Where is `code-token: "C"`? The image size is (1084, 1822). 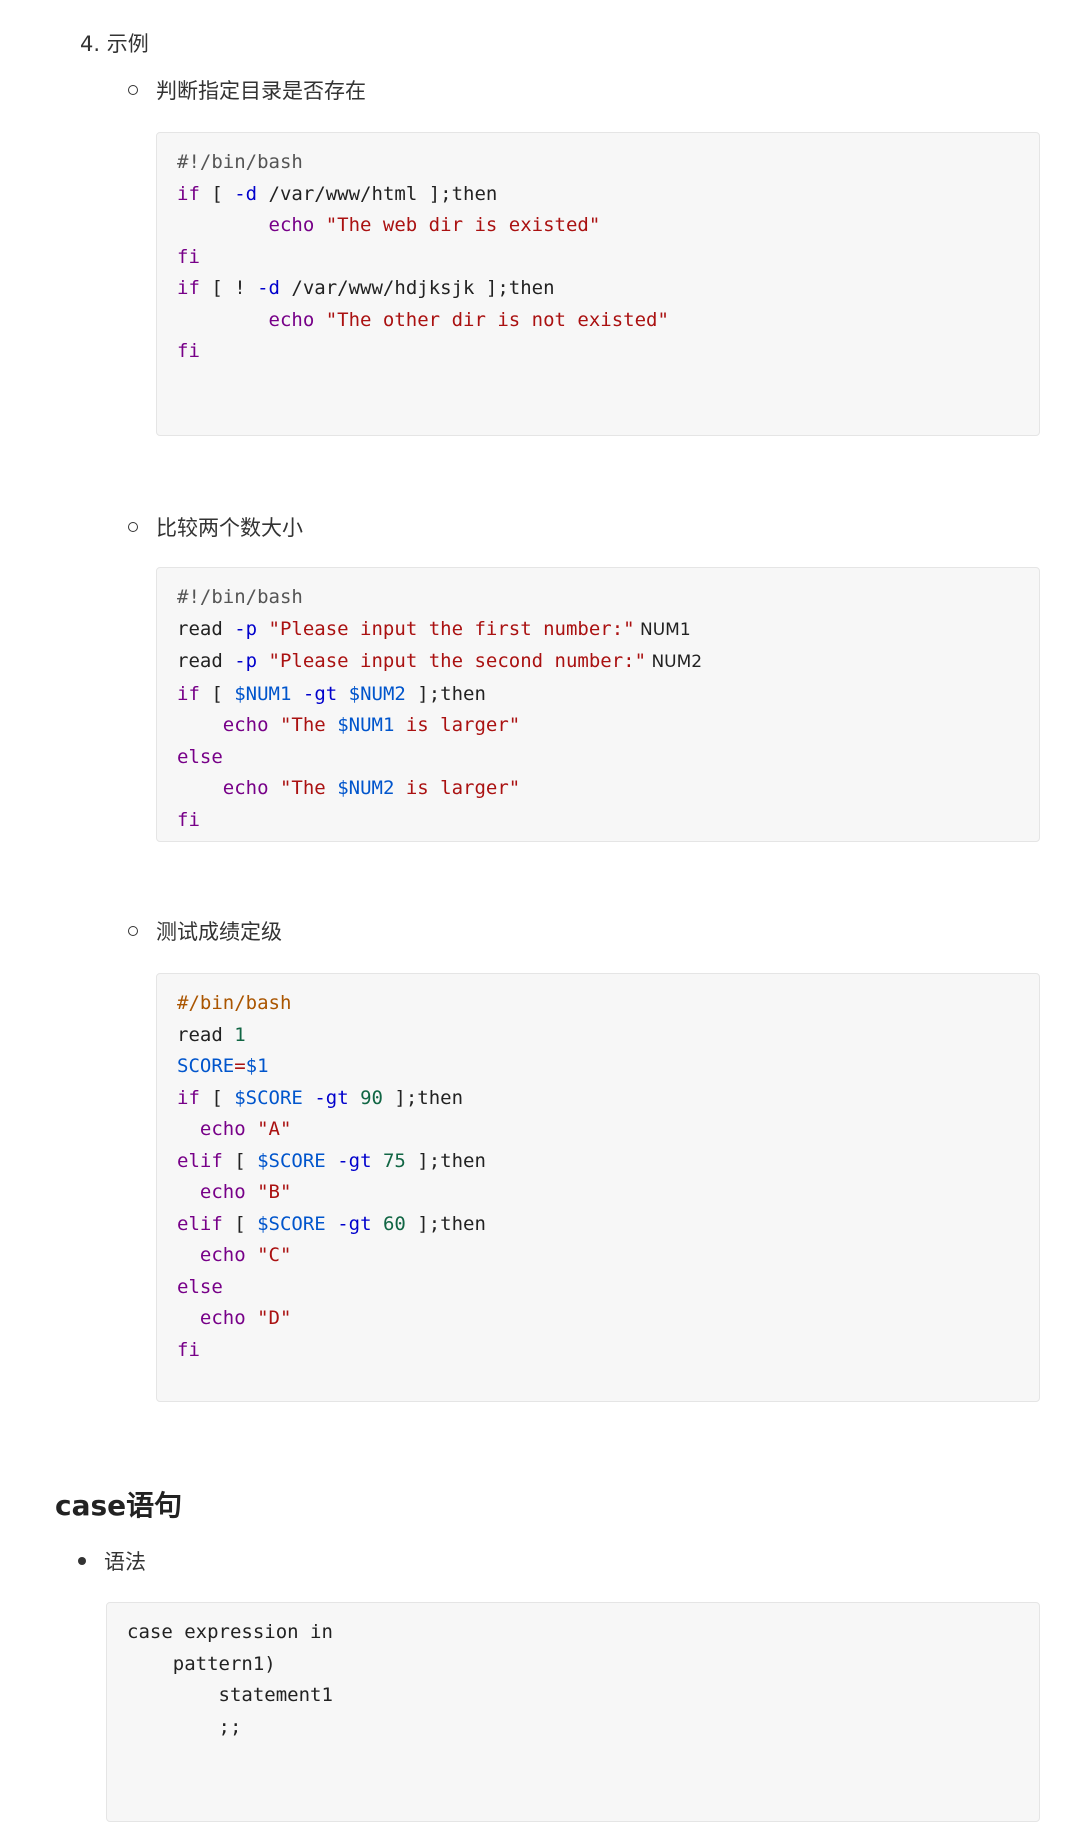 code-token: "C" is located at coordinates (274, 1255).